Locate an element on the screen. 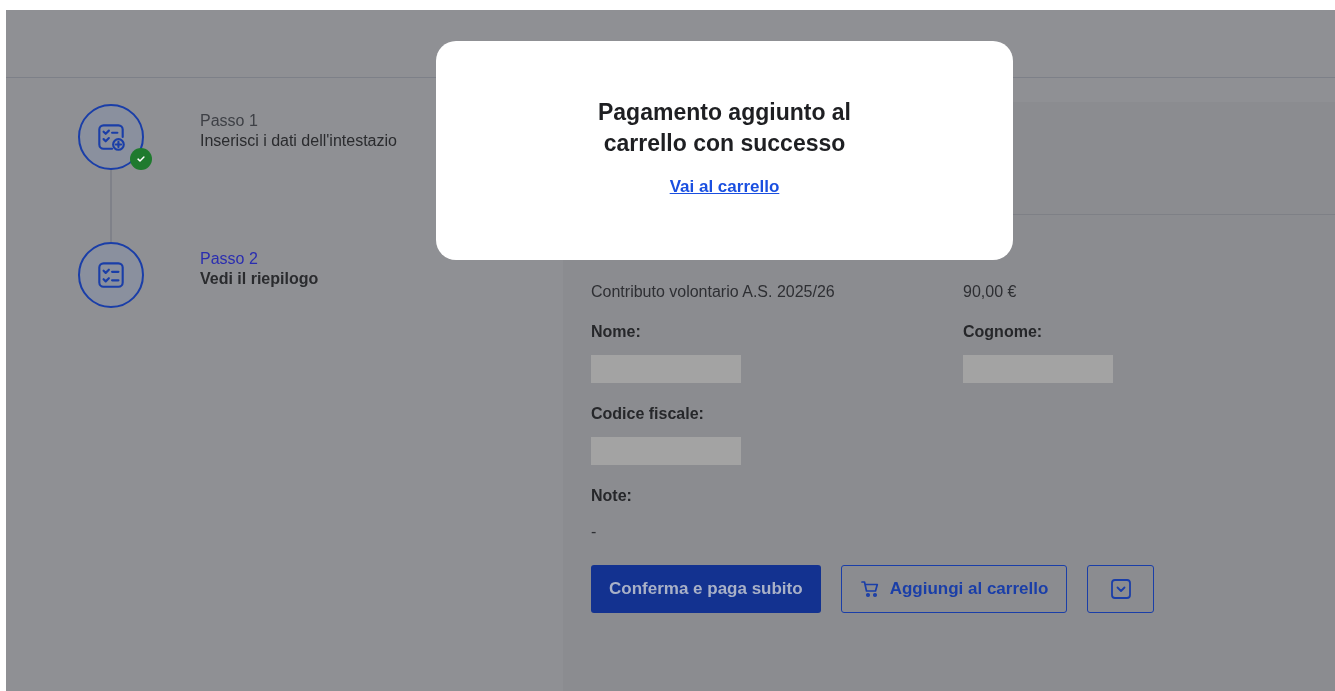 The height and width of the screenshot is (691, 1335). field-label: Codice fiscale: is located at coordinates (648, 414).